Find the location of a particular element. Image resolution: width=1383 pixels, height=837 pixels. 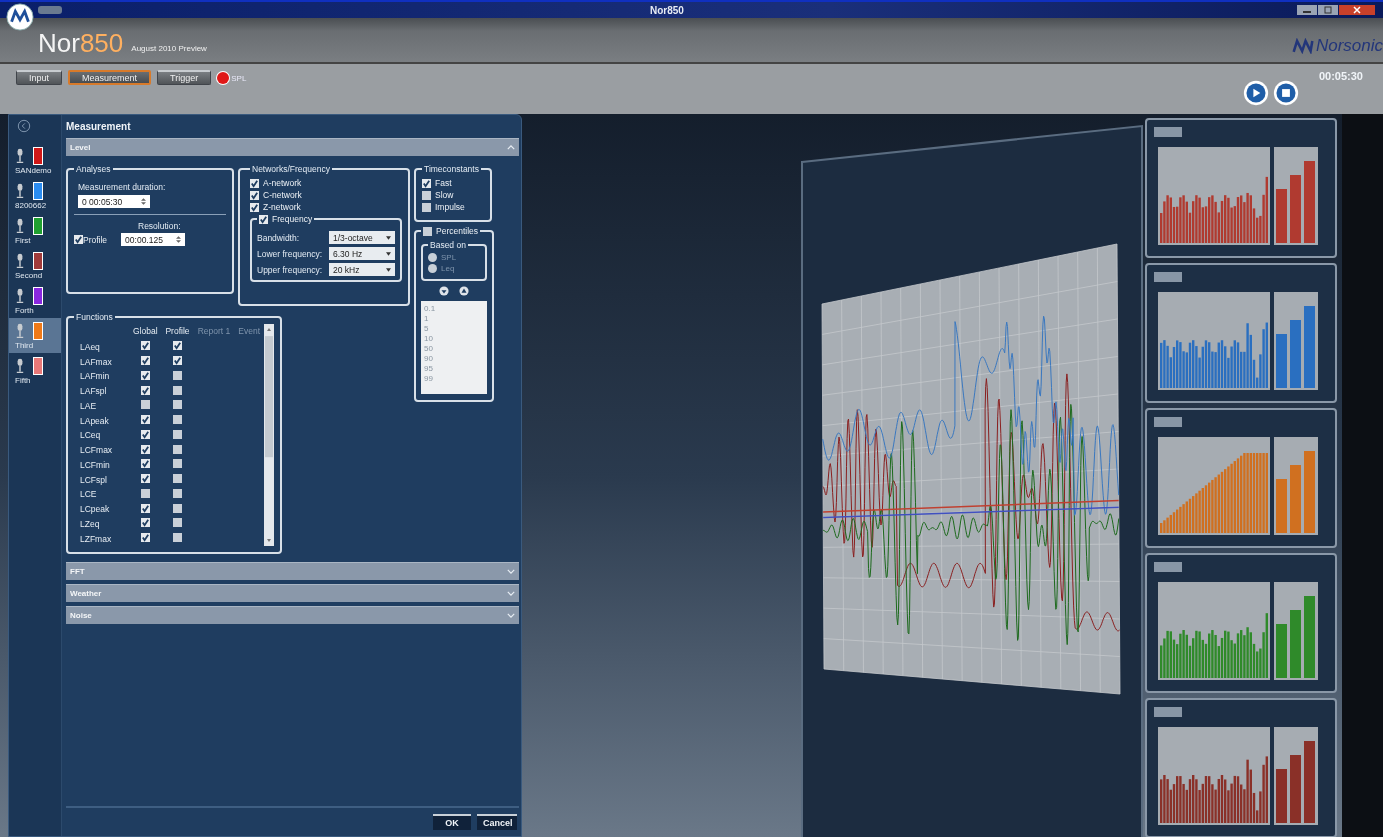

percentile-value: 0.1 is located at coordinates (454, 309).